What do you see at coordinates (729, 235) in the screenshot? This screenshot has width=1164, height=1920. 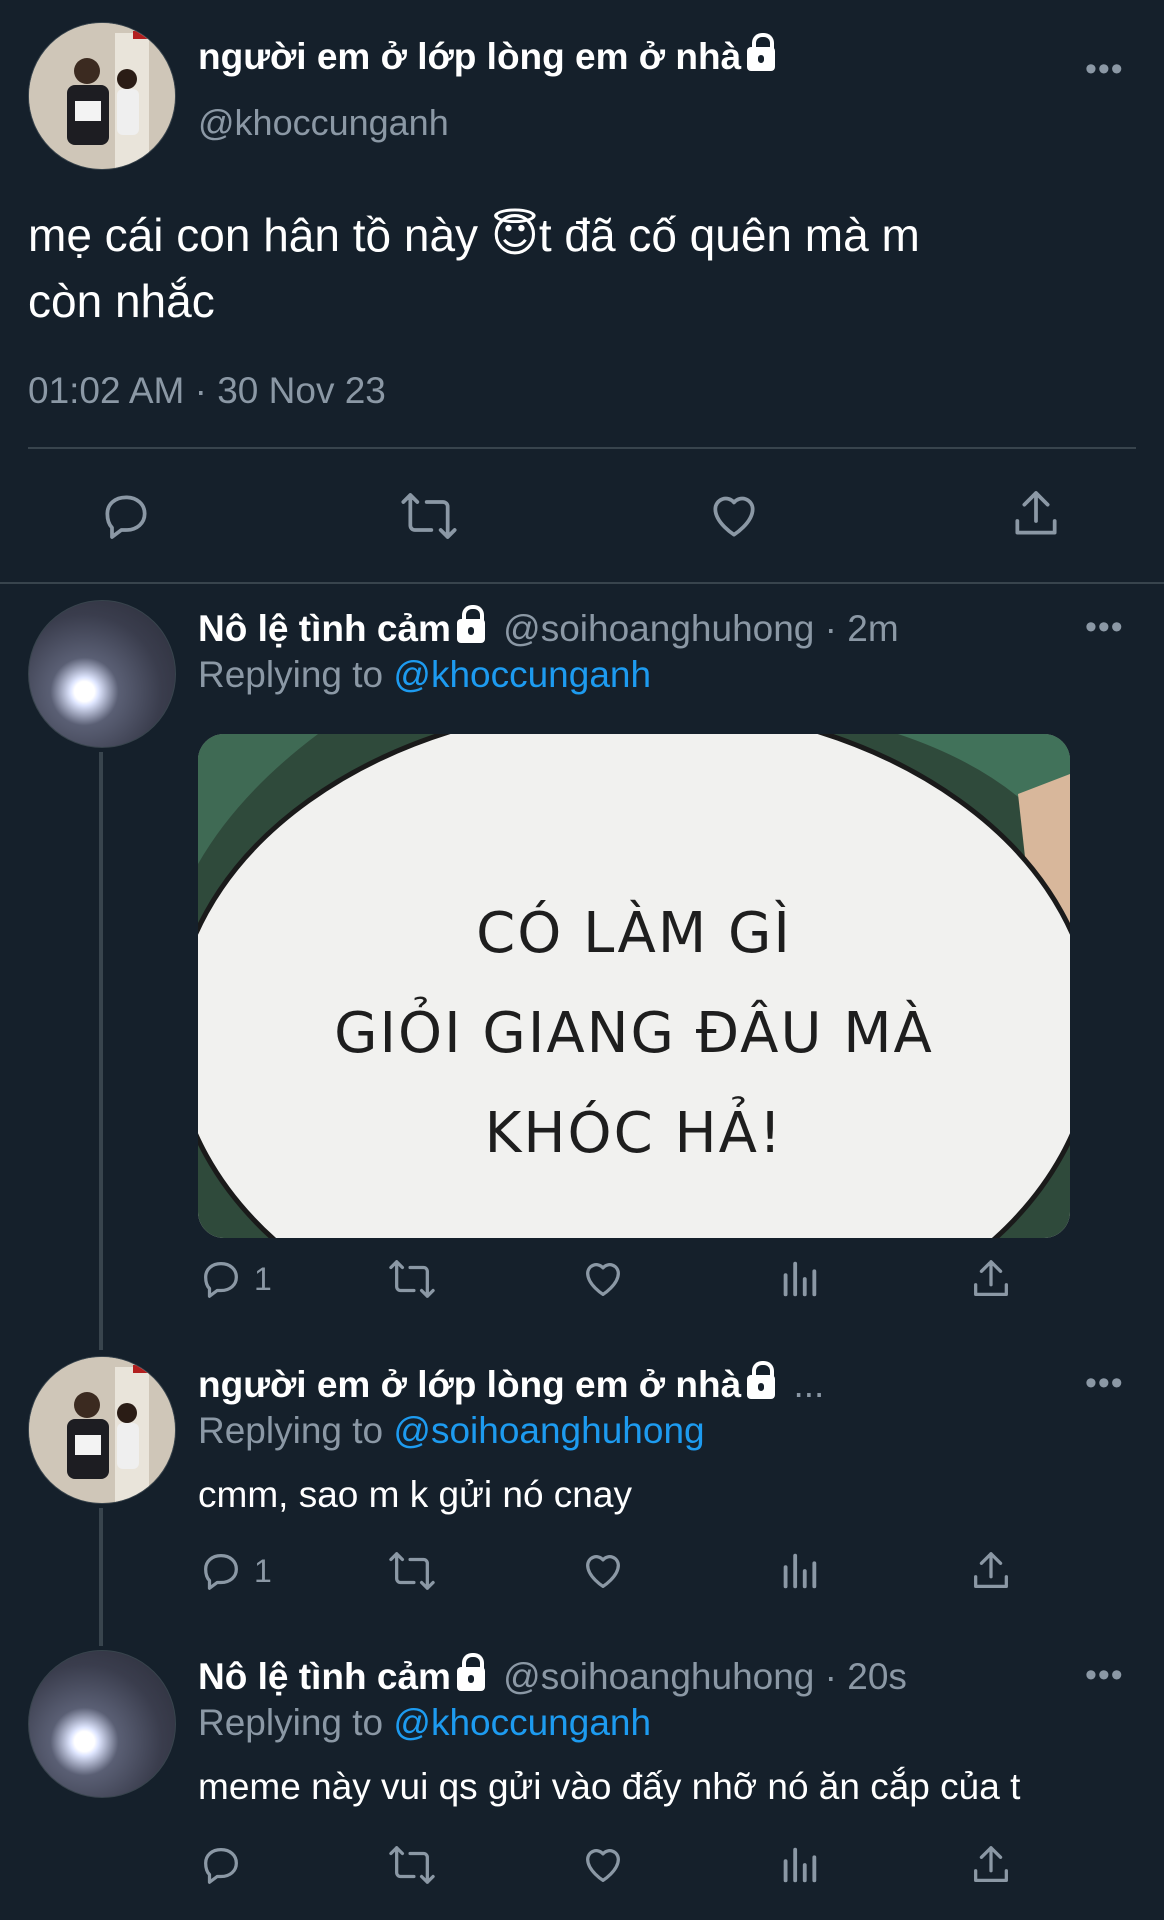 I see `tweet-text-part: t đã cố quên mà m` at bounding box center [729, 235].